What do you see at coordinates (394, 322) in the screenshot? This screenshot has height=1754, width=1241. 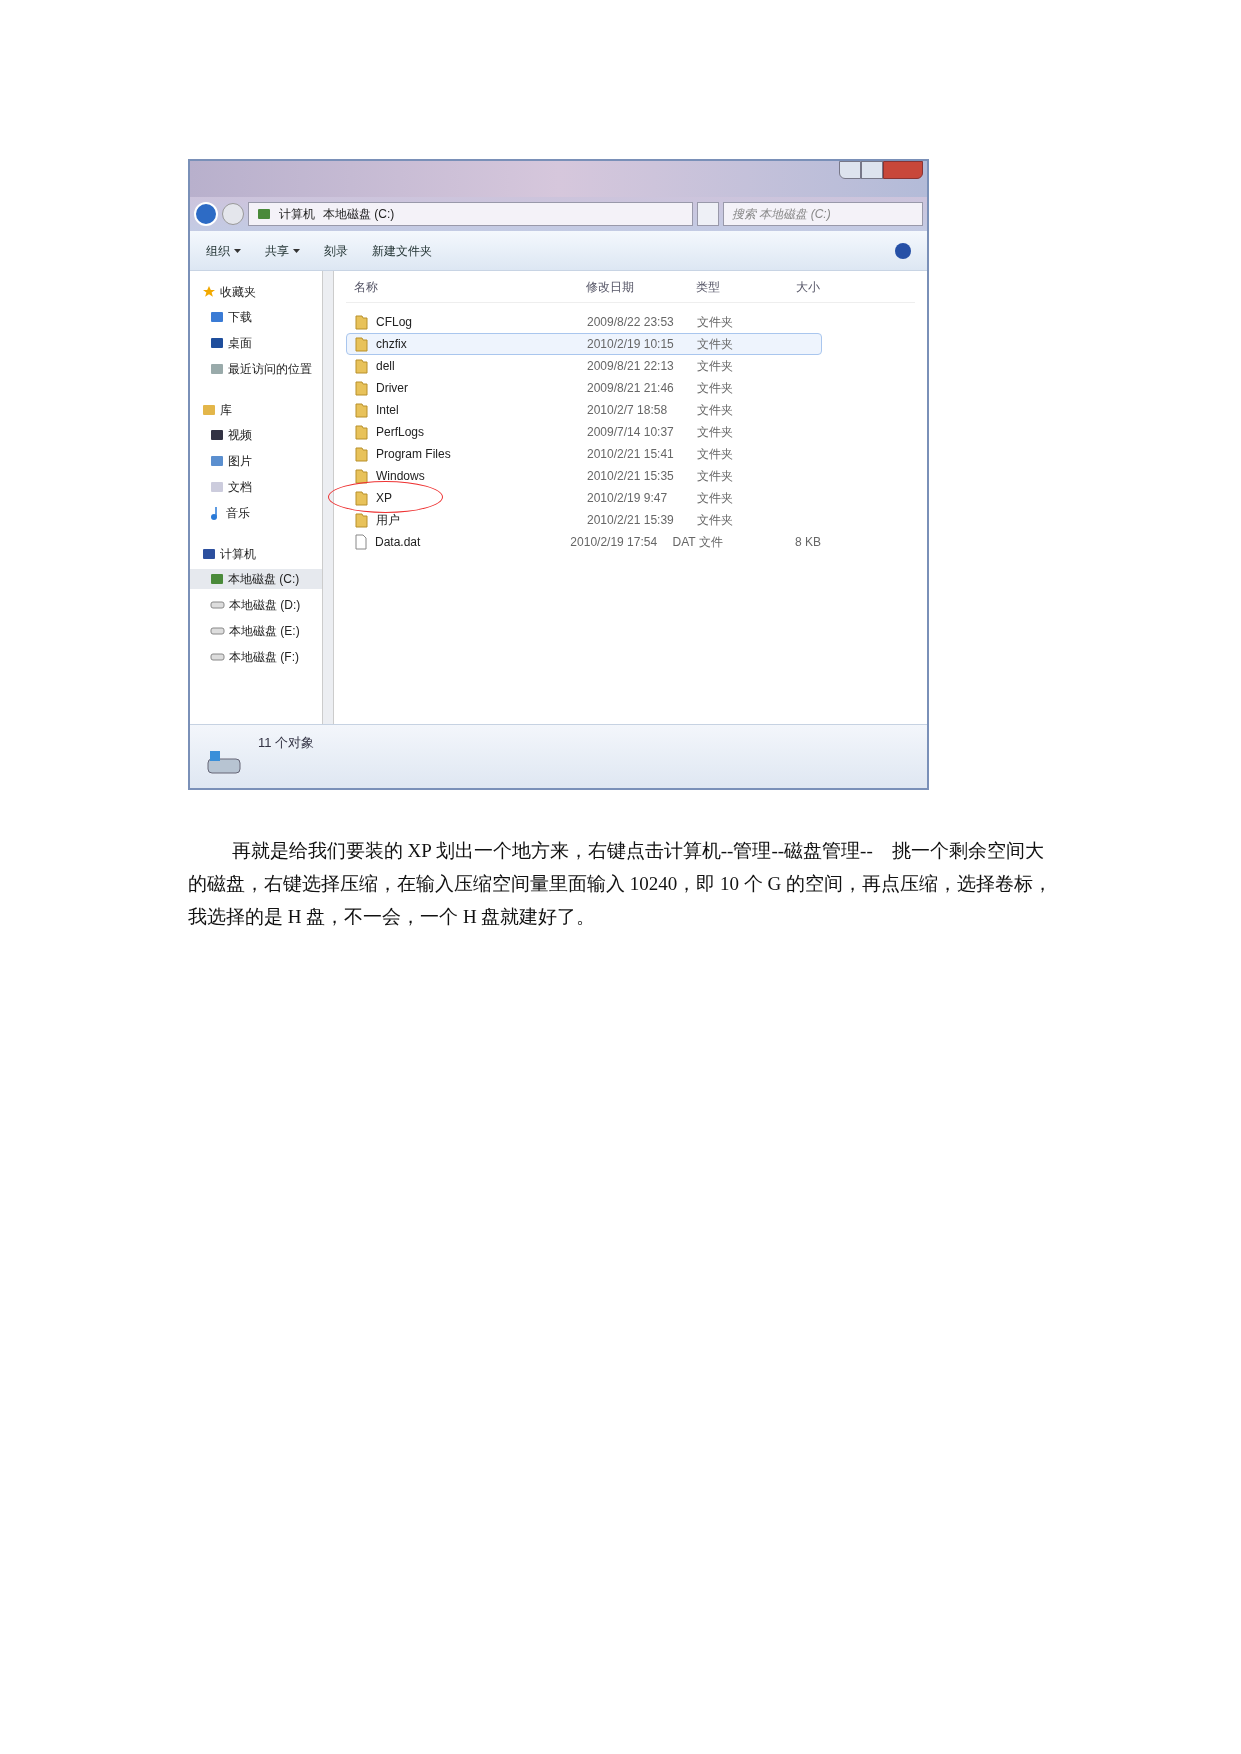 I see `file-name: CFLog` at bounding box center [394, 322].